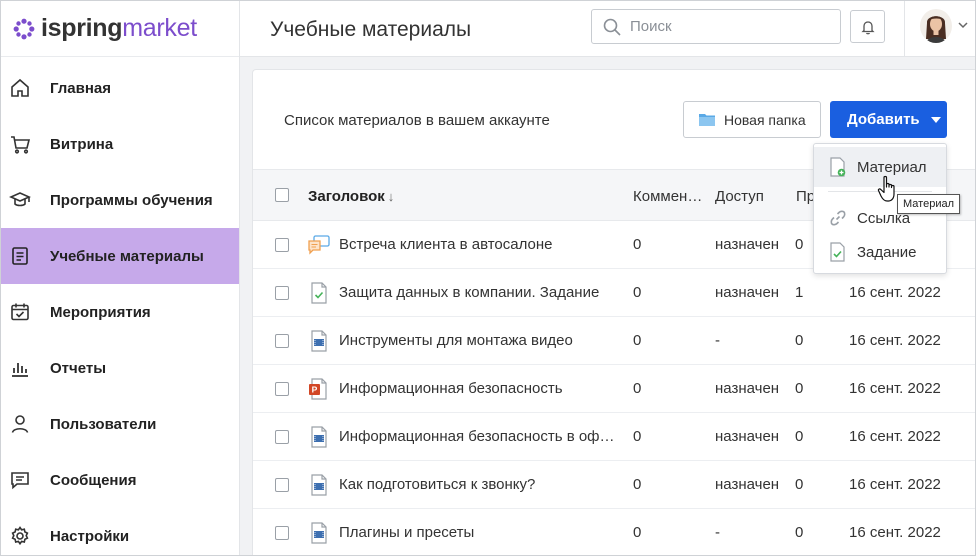  Describe the element at coordinates (346, 196) in the screenshot. I see `column-title-label: Заголовок` at that location.